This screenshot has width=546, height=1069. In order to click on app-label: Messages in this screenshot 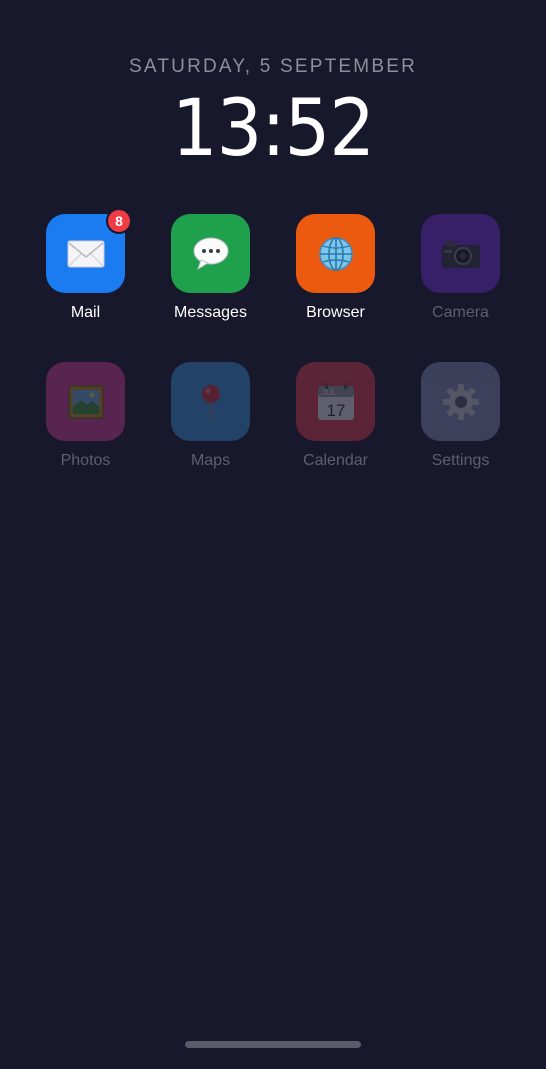, I will do `click(210, 312)`.